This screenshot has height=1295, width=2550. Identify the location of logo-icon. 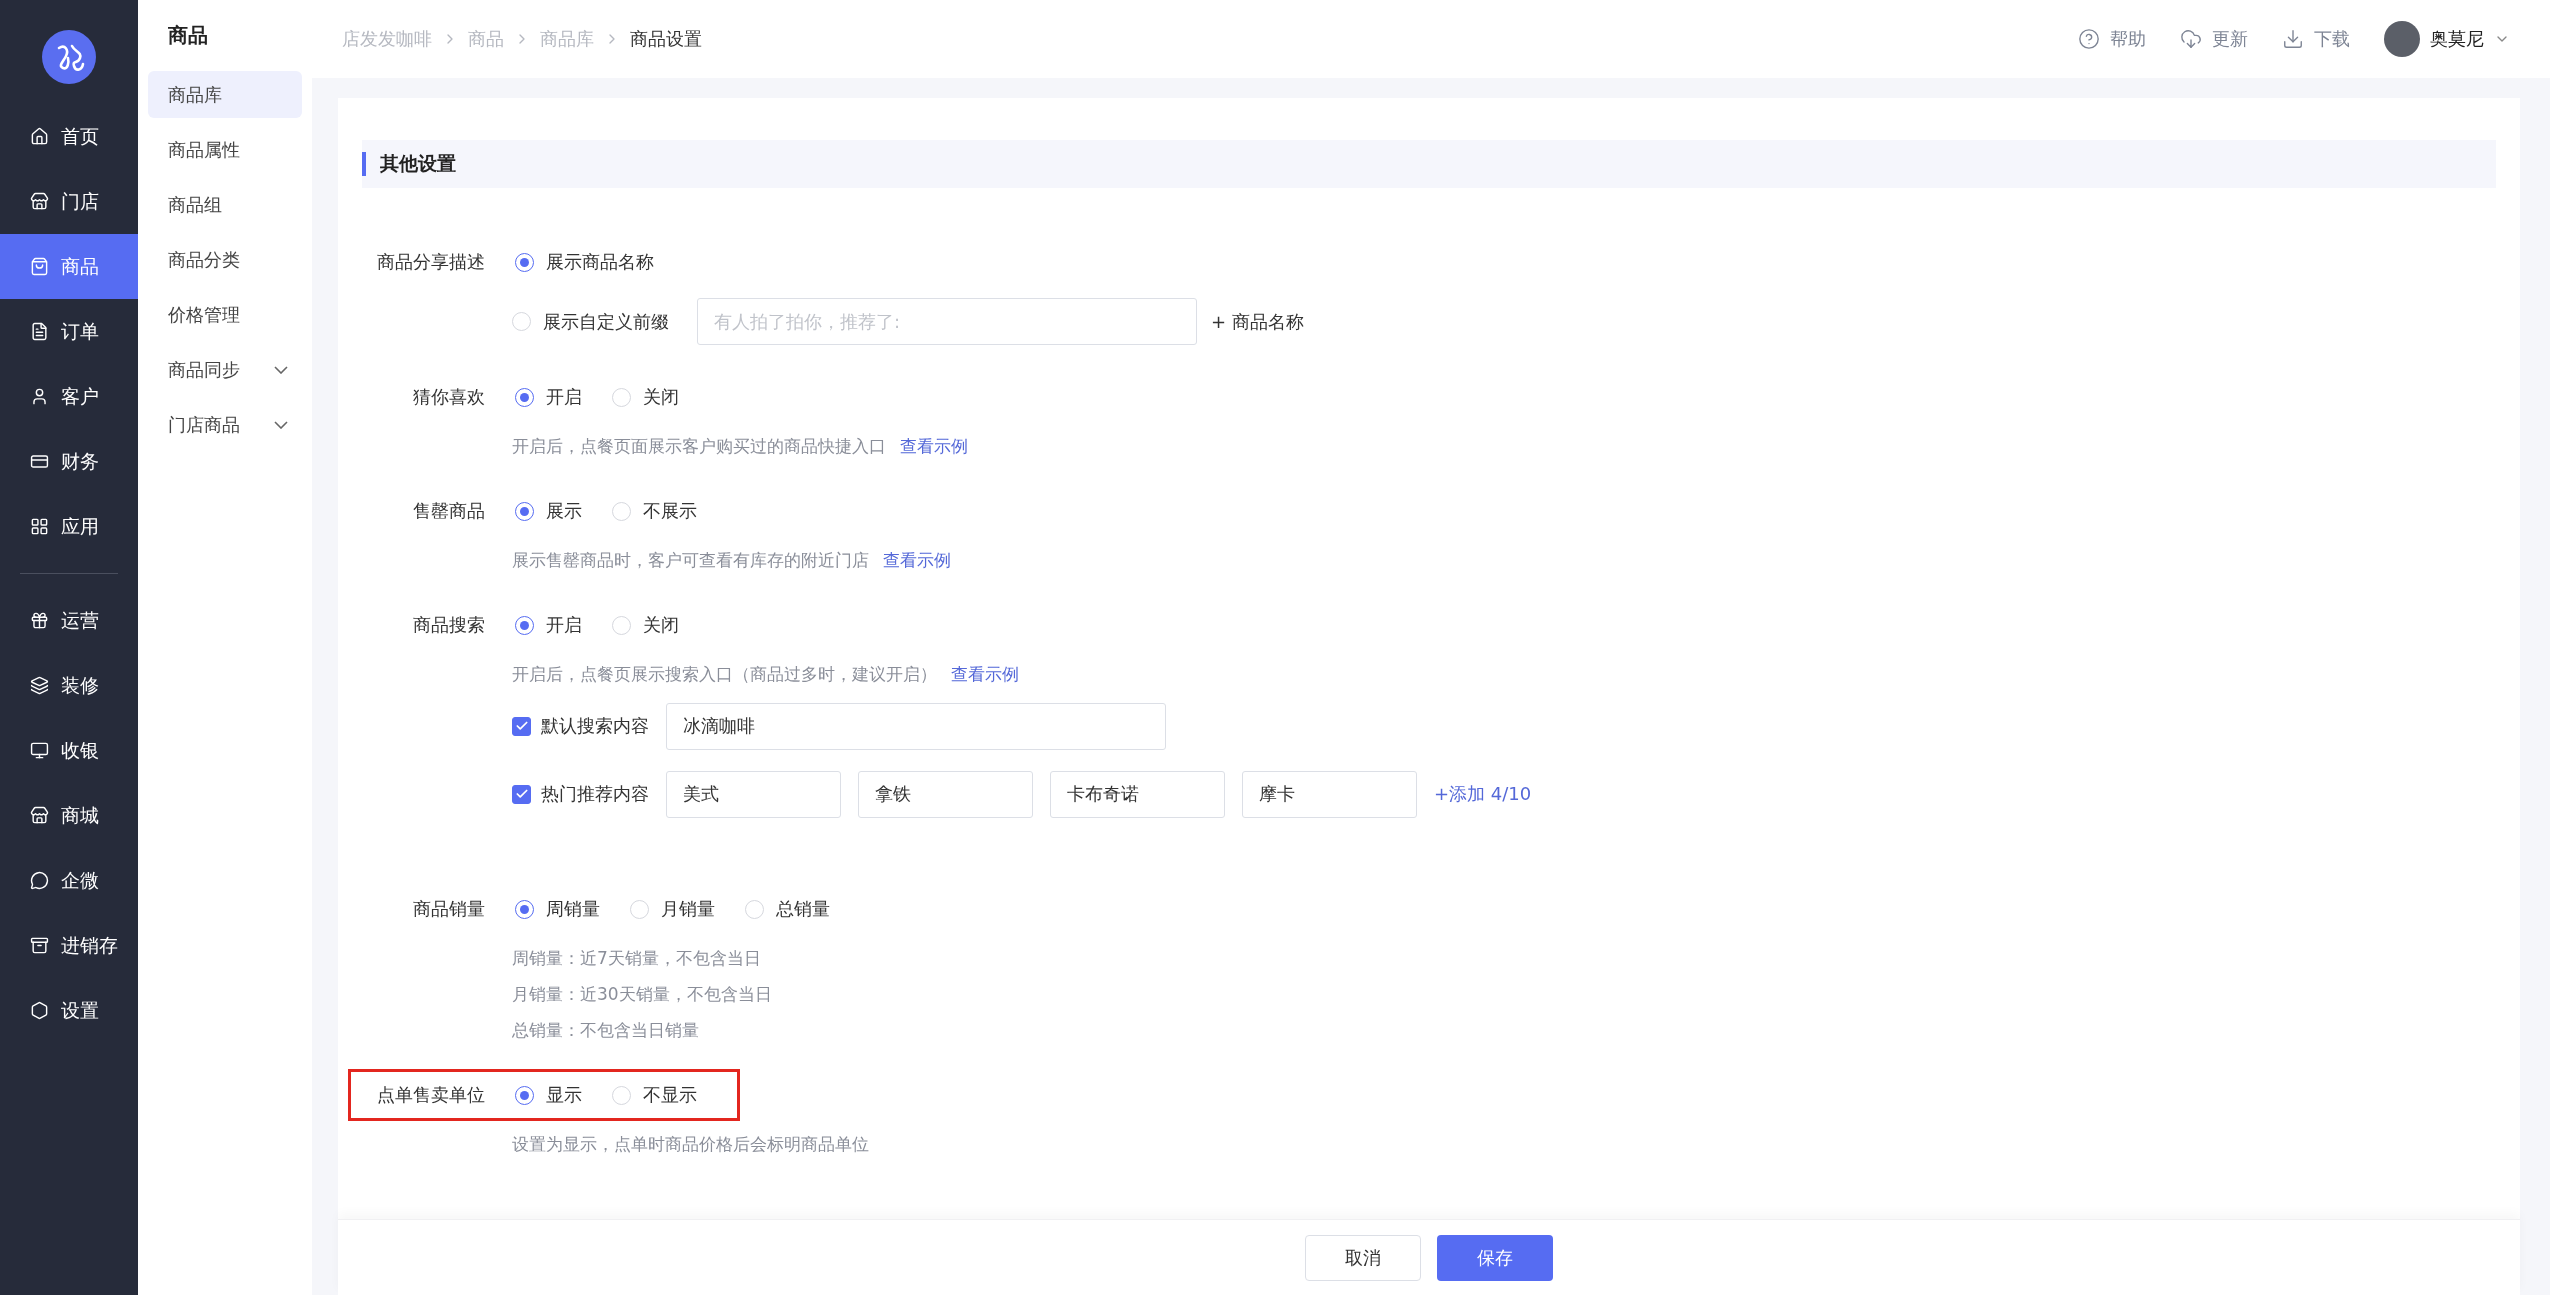
(69, 57).